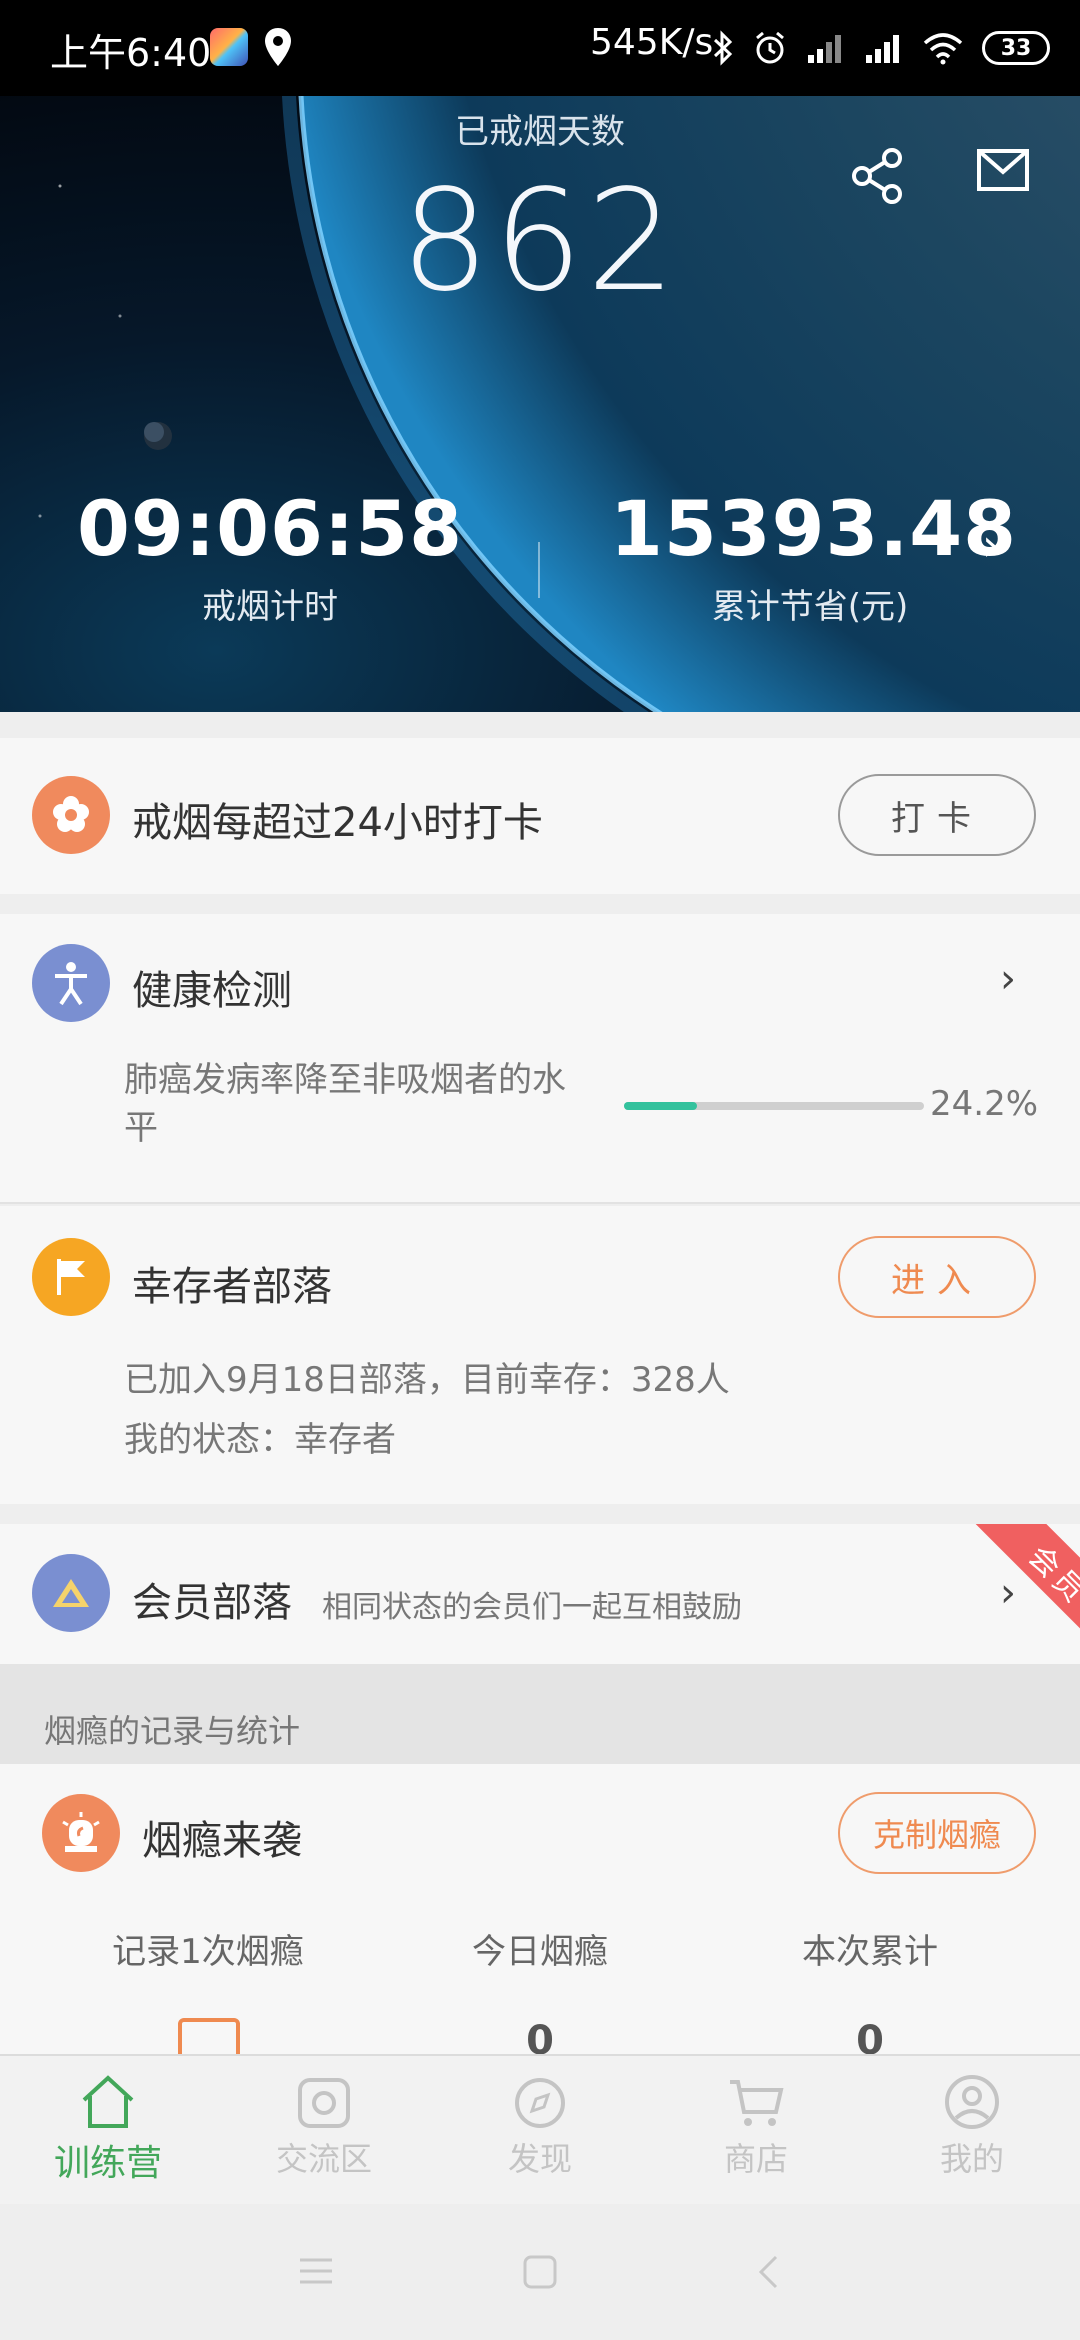  What do you see at coordinates (222, 1841) in the screenshot?
I see `craving-title: 烟瘾来袭` at bounding box center [222, 1841].